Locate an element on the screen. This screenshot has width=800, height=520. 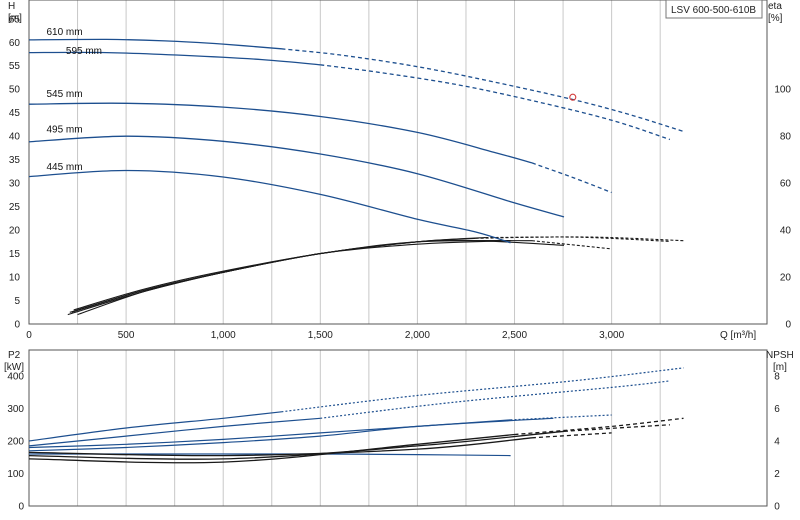
npsh-y-tick-label: 4 is located at coordinates (777, 442).